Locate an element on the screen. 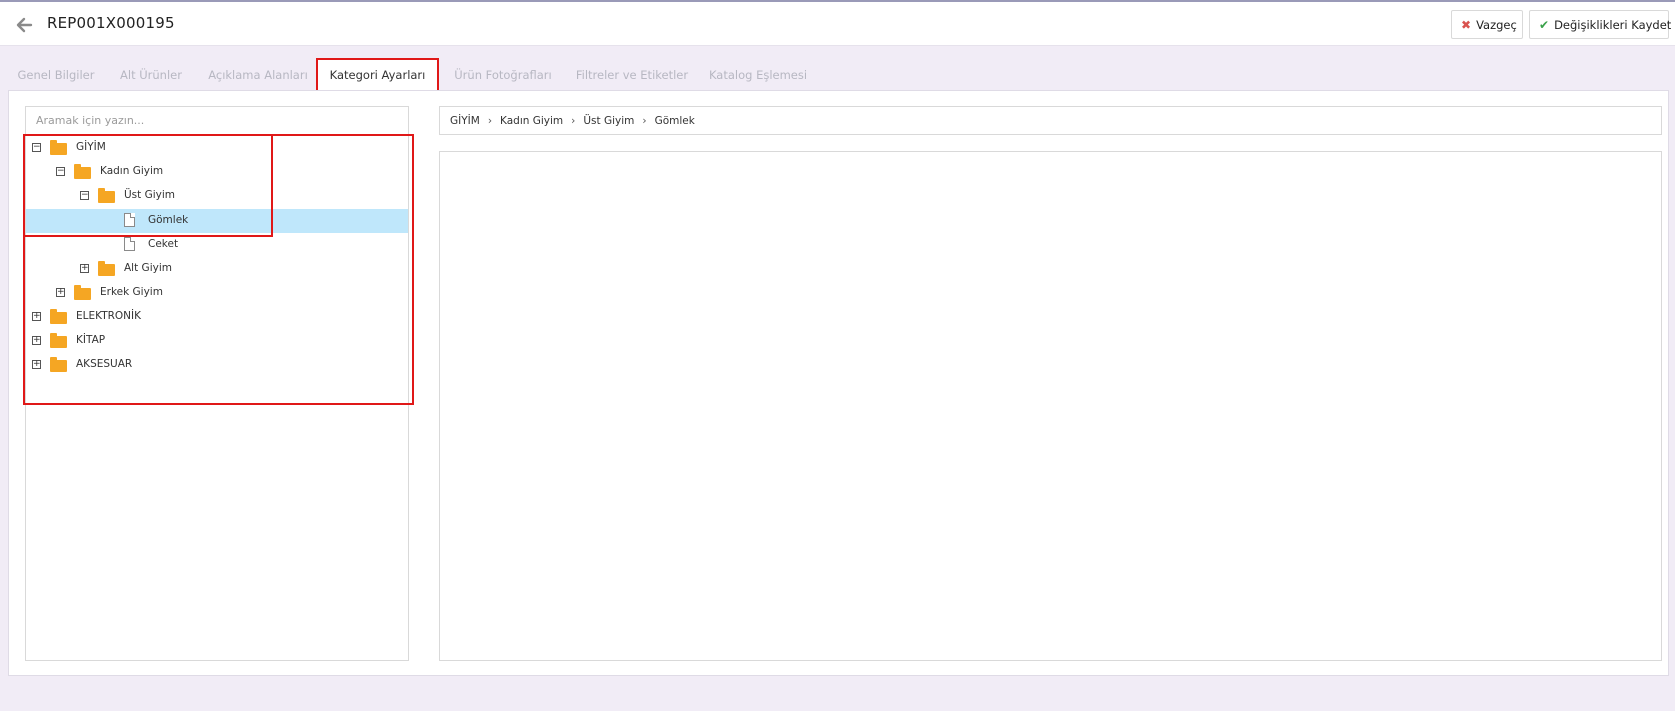  tree-node-label: Üst Giyim is located at coordinates (150, 195).